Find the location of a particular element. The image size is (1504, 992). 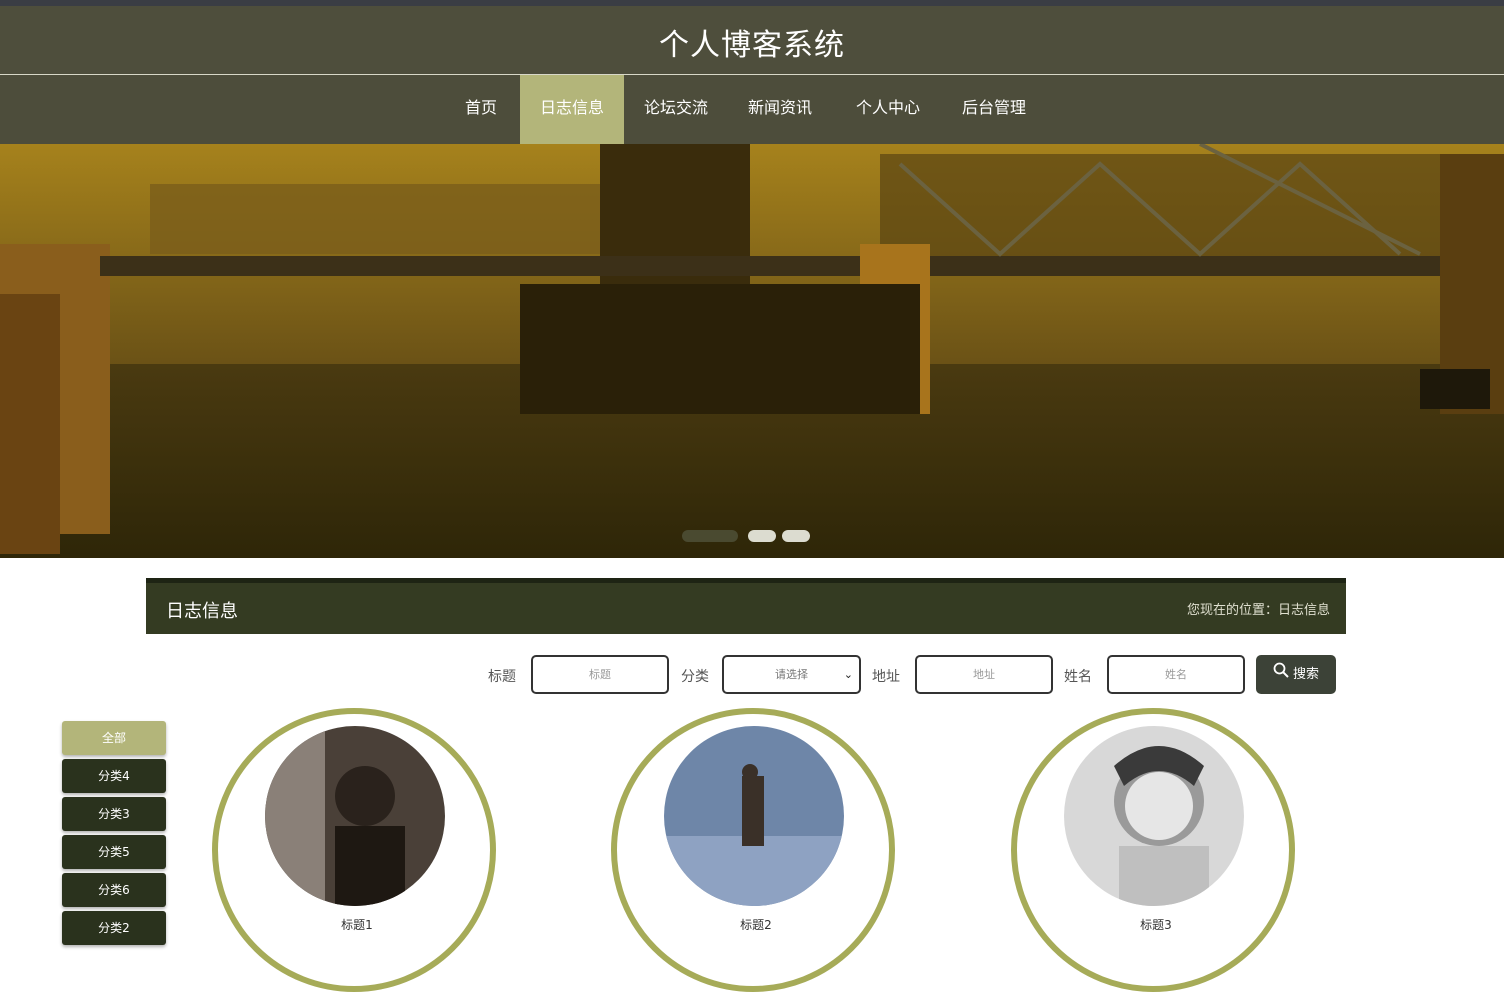

category-select: 请选择 ⌄ is located at coordinates (791, 674).